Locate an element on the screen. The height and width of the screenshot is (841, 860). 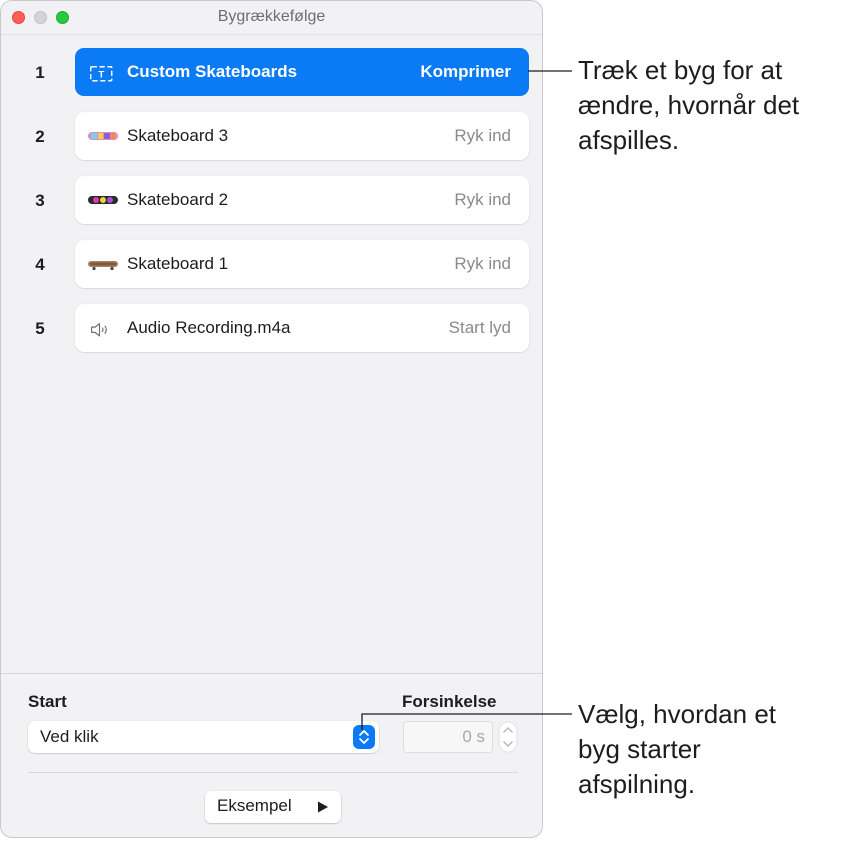
svg-text: T is located at coordinates (101, 74).